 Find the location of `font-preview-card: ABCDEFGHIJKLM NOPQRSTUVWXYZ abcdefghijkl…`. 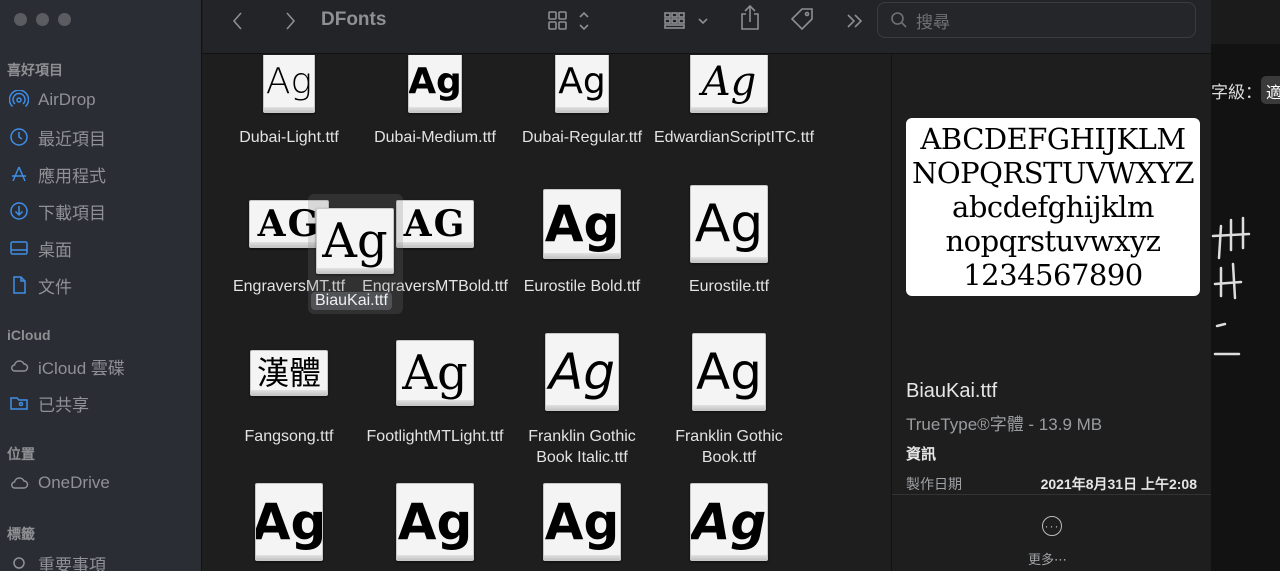

font-preview-card: ABCDEFGHIJKLM NOPQRSTUVWXYZ abcdefghijkl… is located at coordinates (1053, 207).